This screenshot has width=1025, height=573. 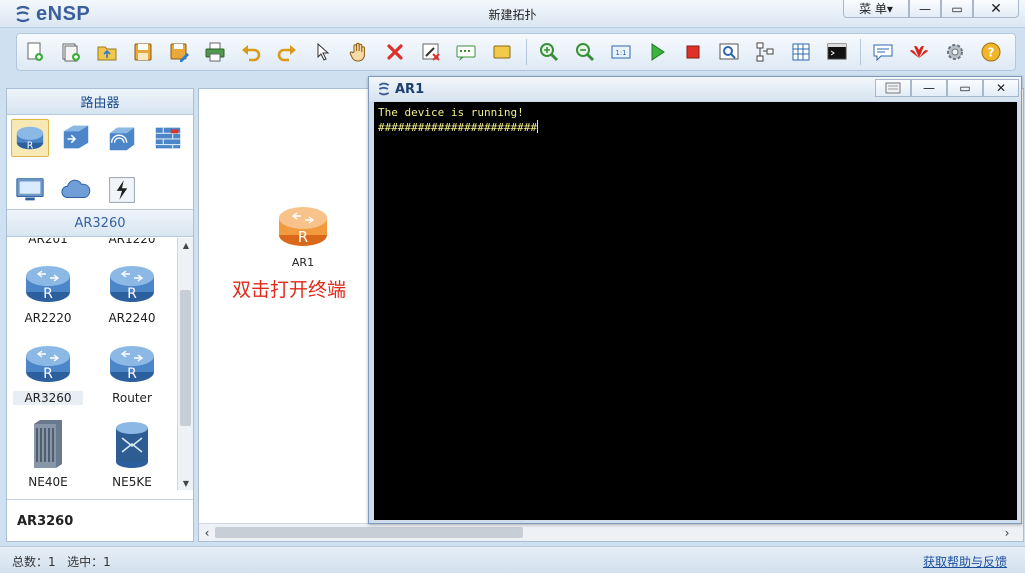 I want to click on new-from-template-button, so click(x=71, y=52).